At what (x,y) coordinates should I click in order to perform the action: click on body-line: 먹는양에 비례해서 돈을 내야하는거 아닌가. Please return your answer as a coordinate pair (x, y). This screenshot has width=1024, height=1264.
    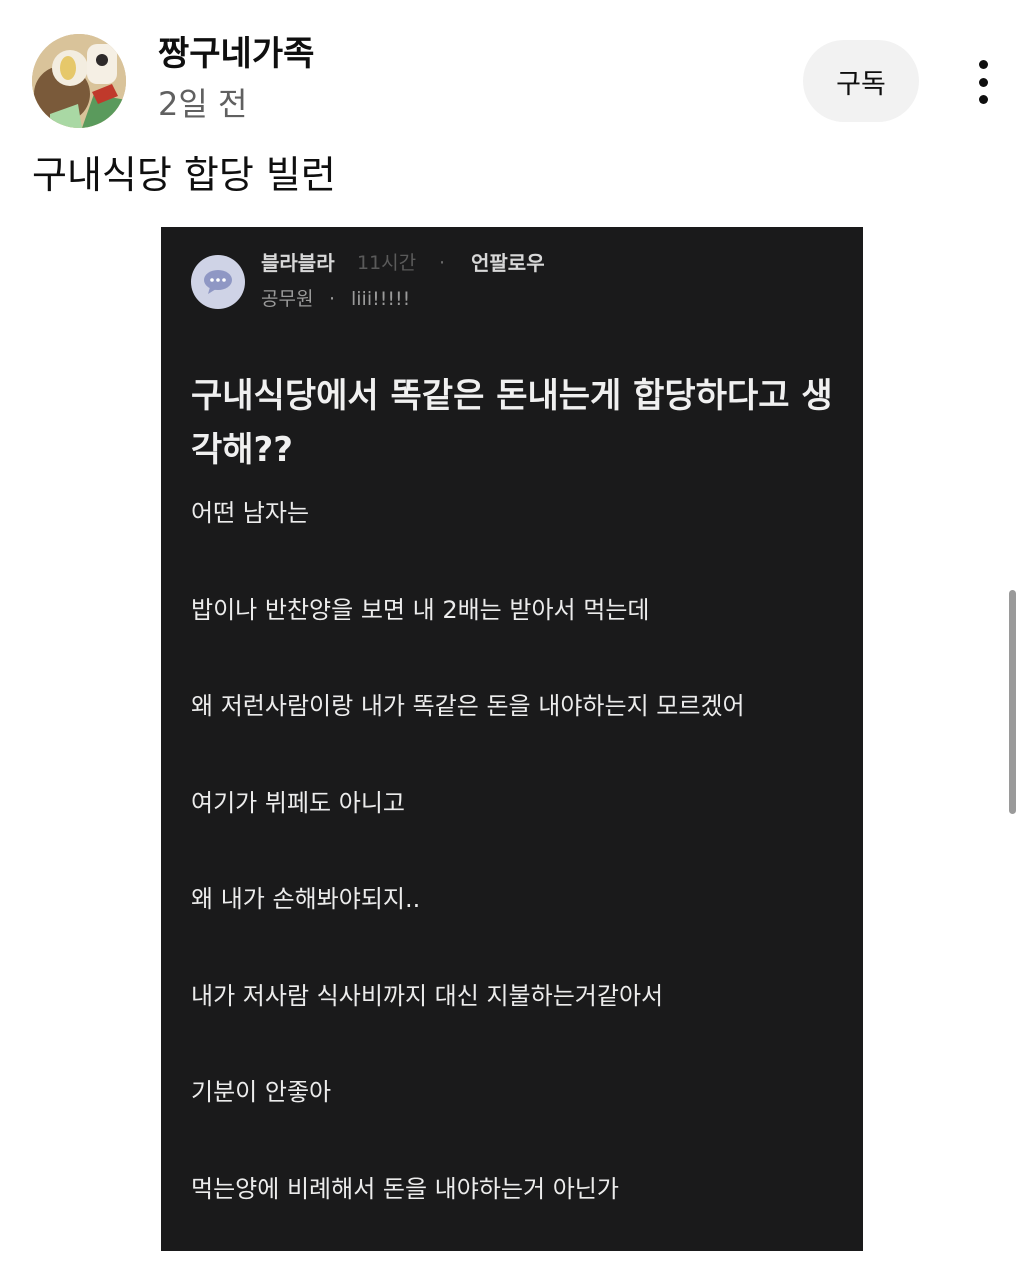
    Looking at the image, I should click on (405, 1188).